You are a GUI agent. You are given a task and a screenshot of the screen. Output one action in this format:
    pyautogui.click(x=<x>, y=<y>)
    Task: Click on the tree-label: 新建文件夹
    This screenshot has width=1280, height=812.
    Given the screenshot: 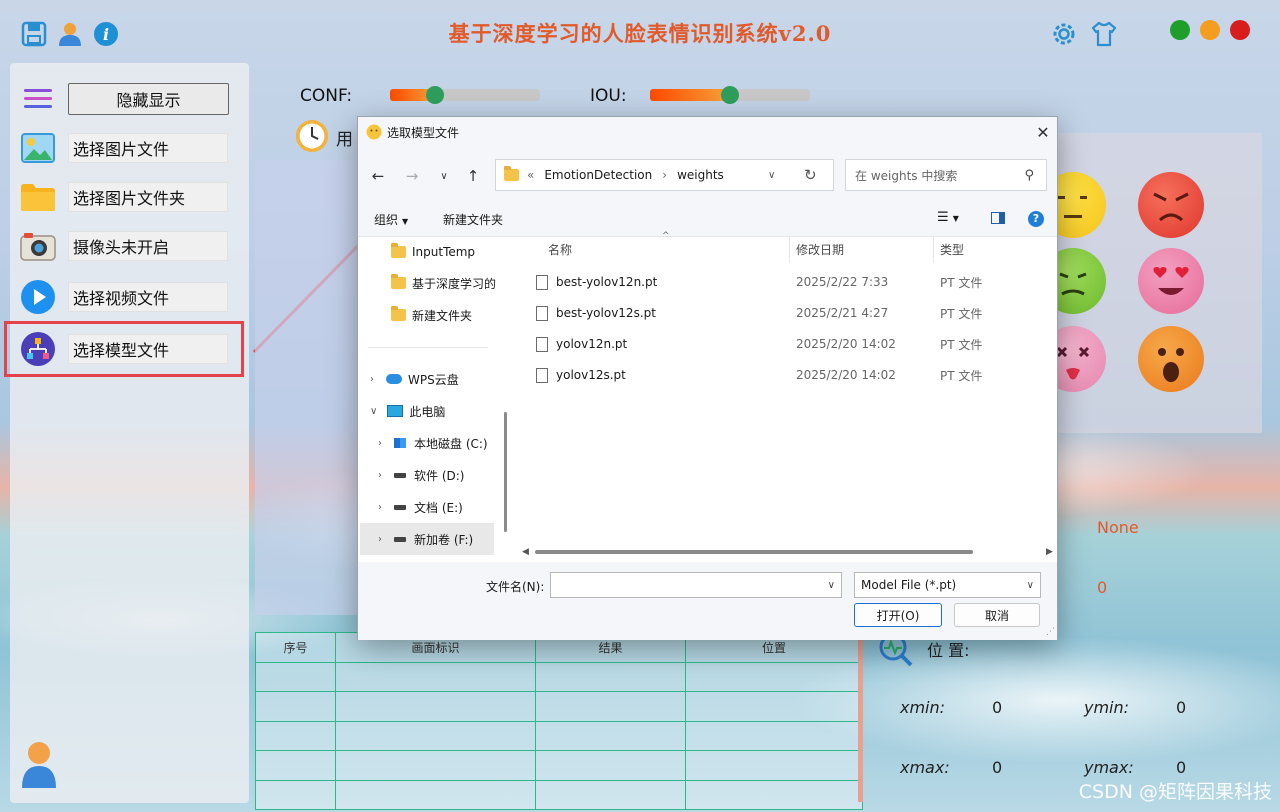 What is the action you would take?
    pyautogui.click(x=442, y=315)
    